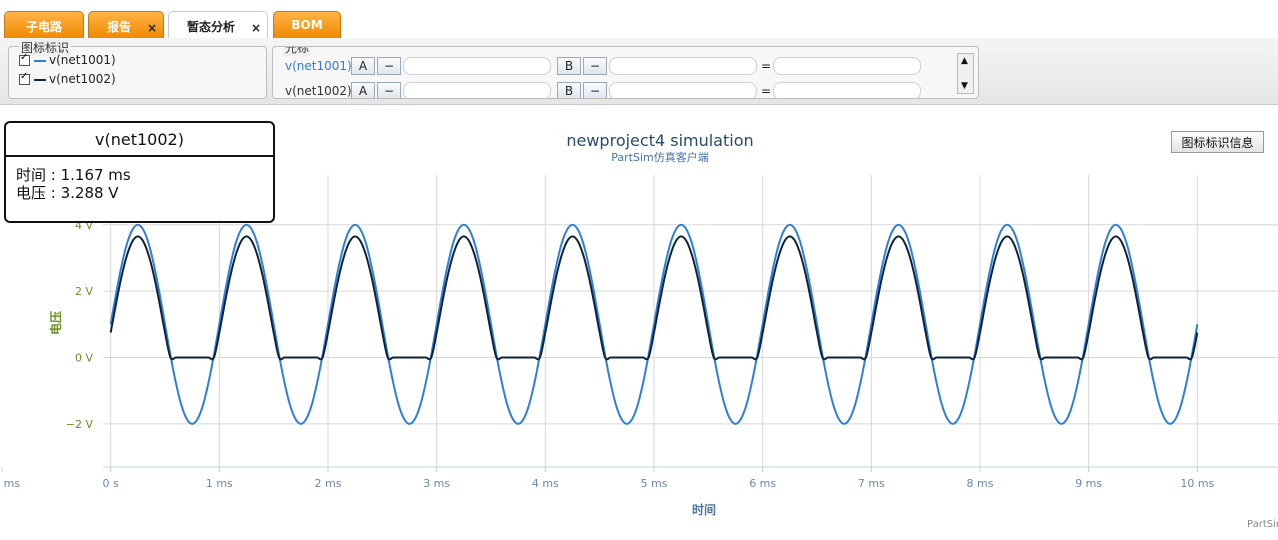 The image size is (1278, 540). What do you see at coordinates (219, 483) in the screenshot?
I see `x-tick-label: 1 ms` at bounding box center [219, 483].